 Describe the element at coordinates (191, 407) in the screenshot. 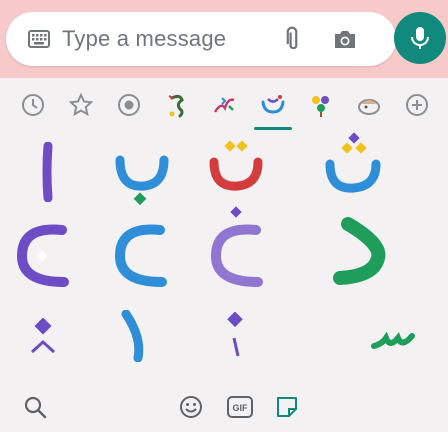

I see `emoji-icon` at that location.